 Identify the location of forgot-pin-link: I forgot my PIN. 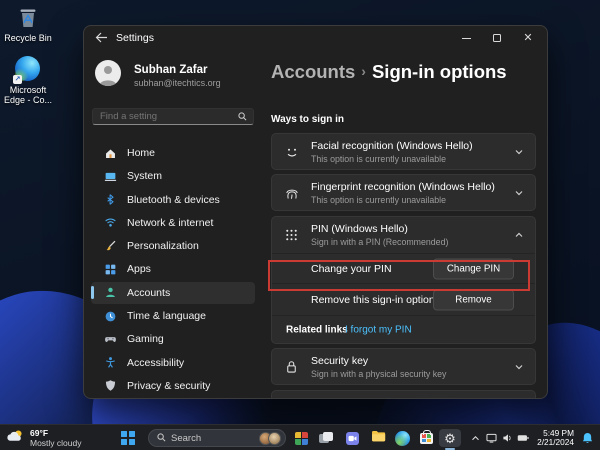
(378, 330).